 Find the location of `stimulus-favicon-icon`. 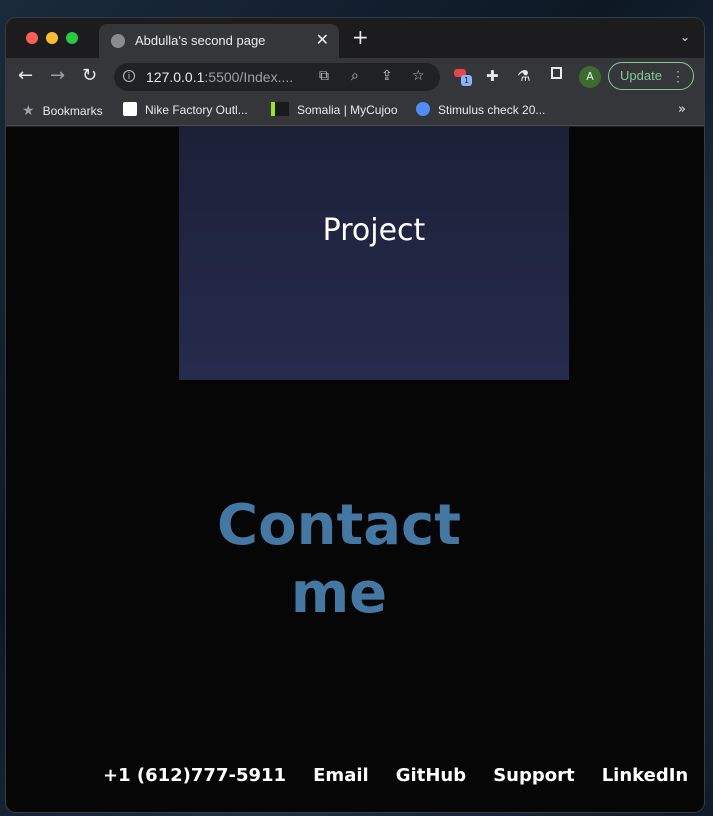

stimulus-favicon-icon is located at coordinates (423, 109).